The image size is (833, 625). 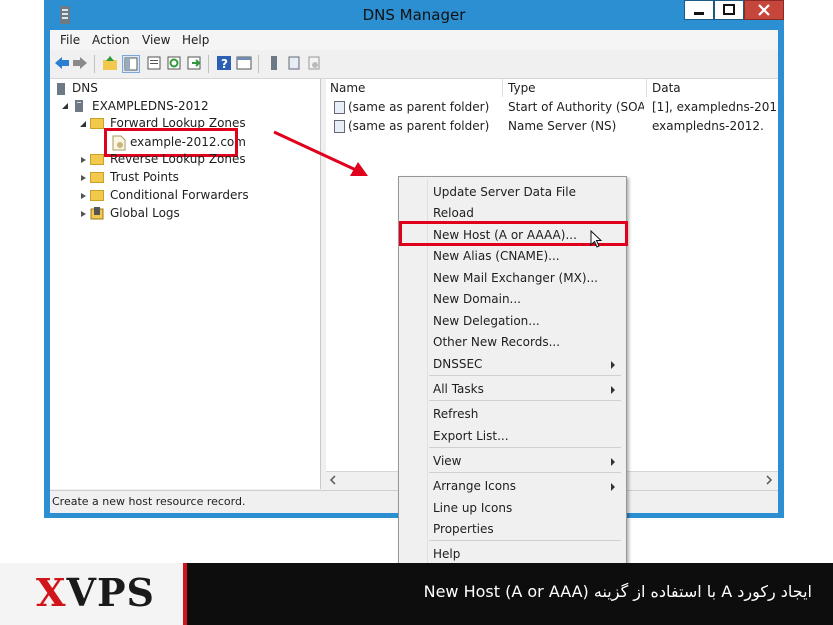 I want to click on menu-item-reload: Reload, so click(x=453, y=213).